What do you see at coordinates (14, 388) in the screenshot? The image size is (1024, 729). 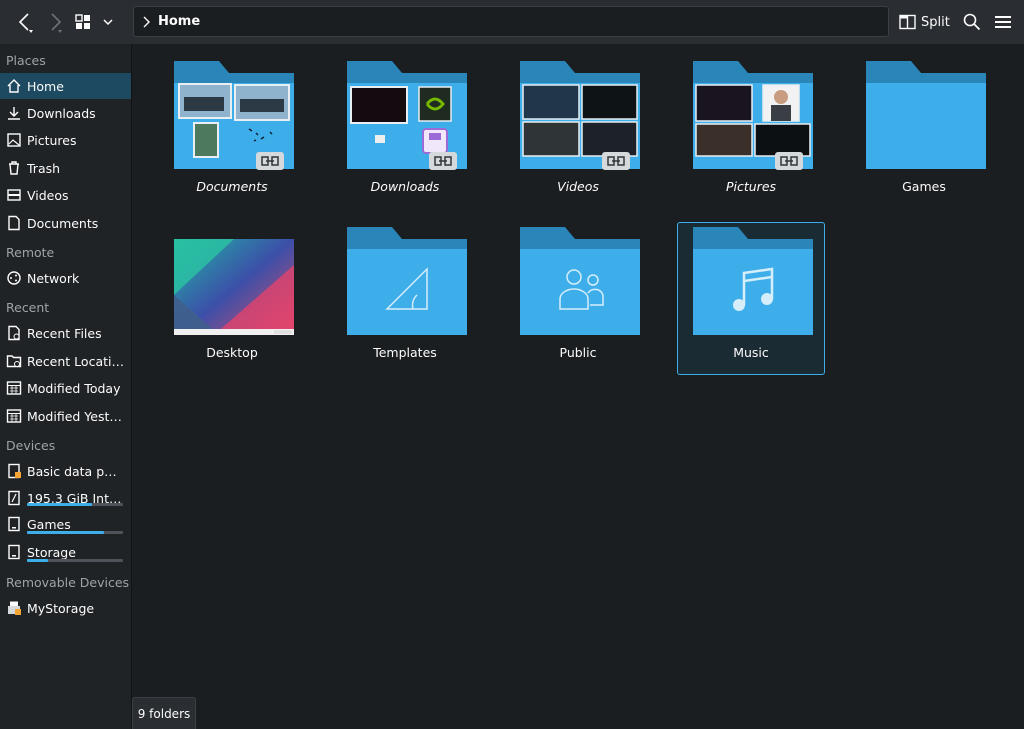 I see `calendar-icon` at bounding box center [14, 388].